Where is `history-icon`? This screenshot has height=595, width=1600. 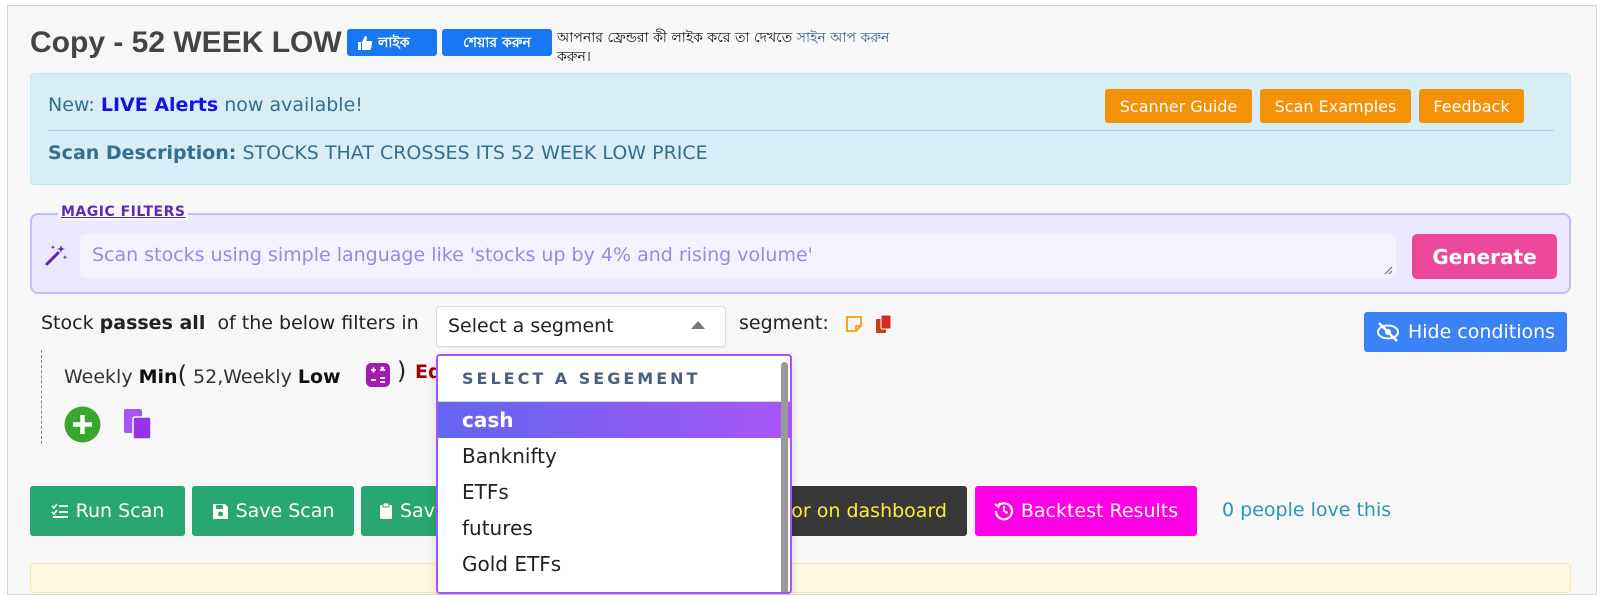 history-icon is located at coordinates (1003, 511).